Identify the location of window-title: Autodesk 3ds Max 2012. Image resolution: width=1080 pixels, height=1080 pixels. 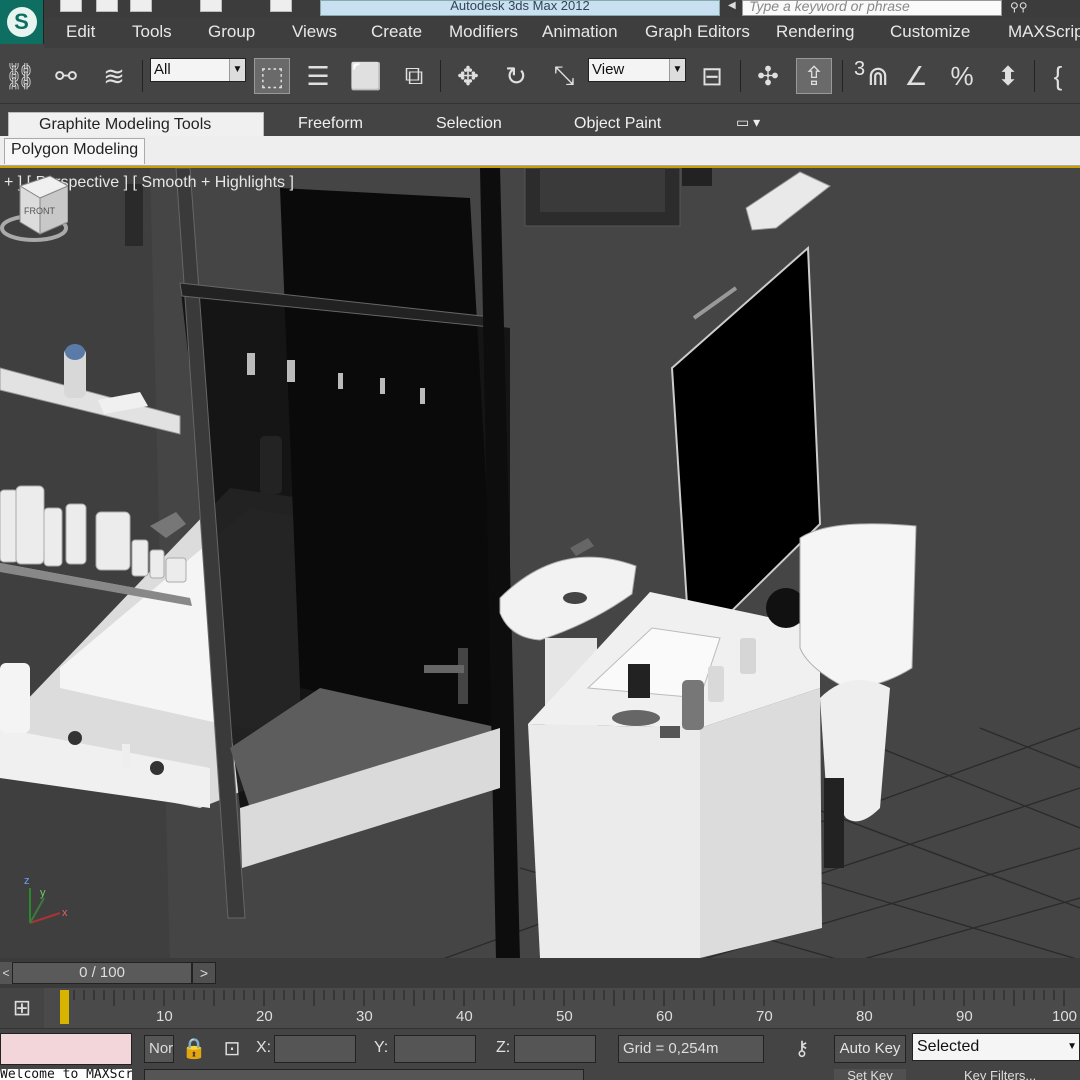
(520, 8).